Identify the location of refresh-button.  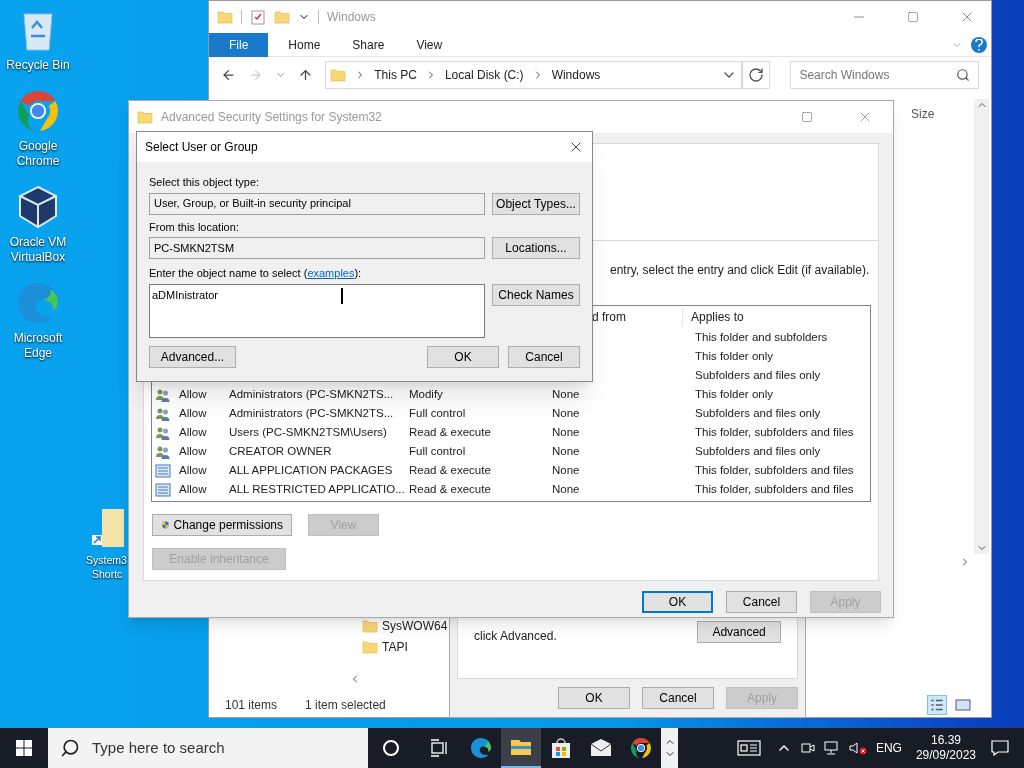
(756, 75).